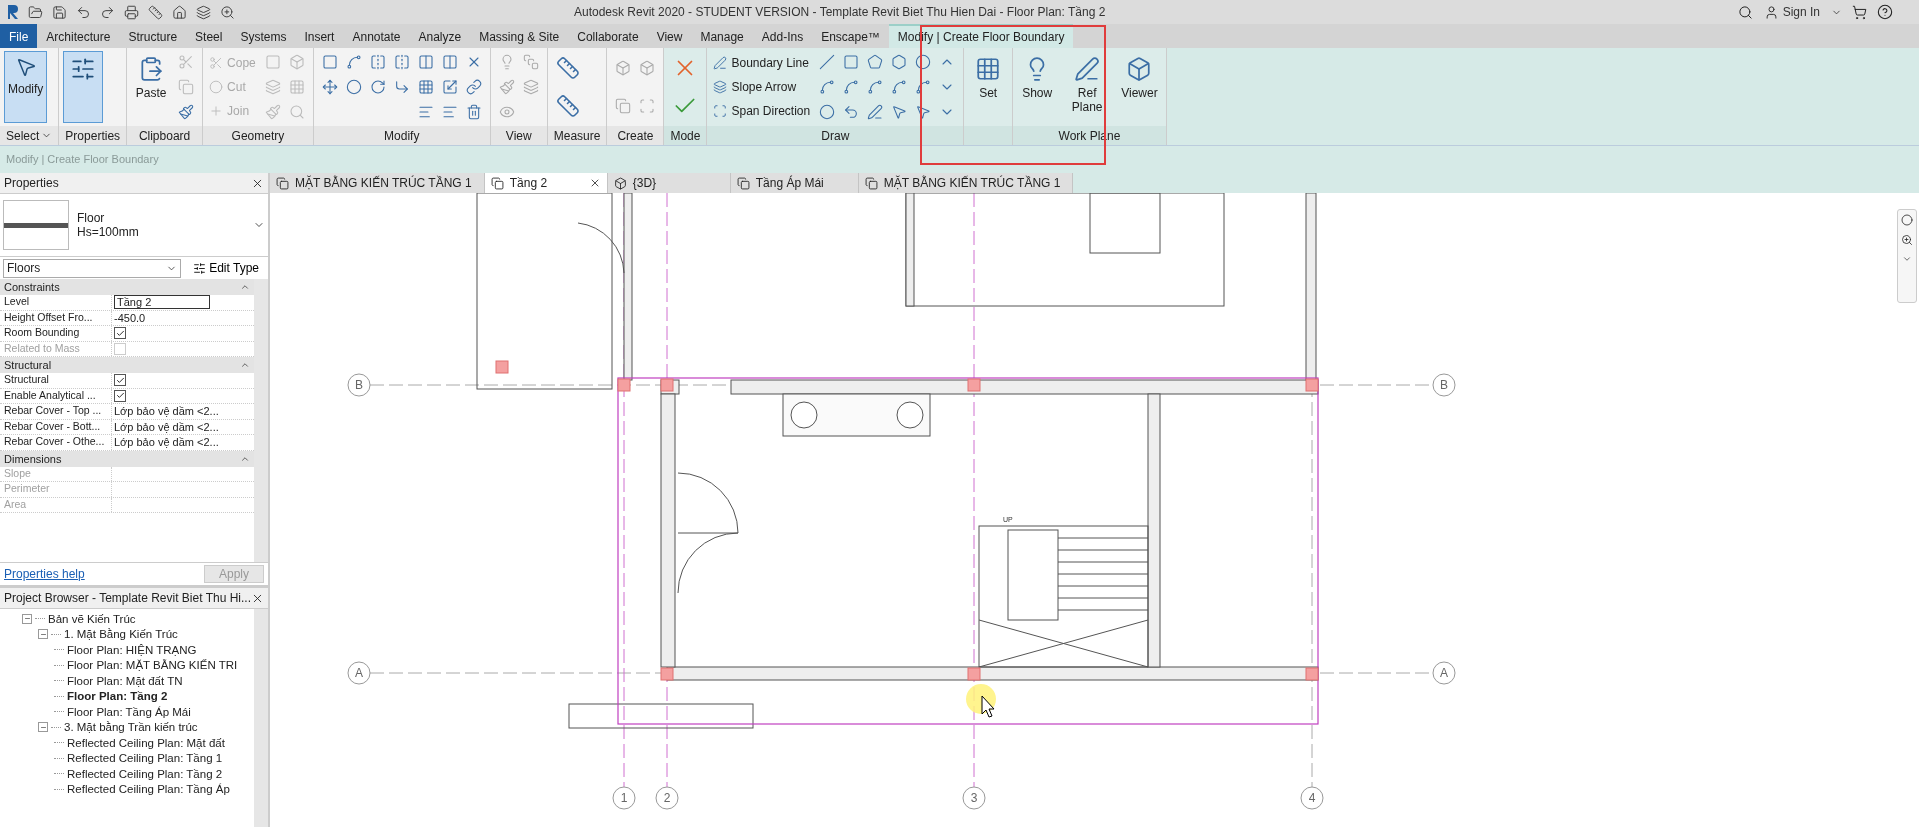 This screenshot has height=827, width=1919. I want to click on group-label: Modify, so click(401, 135).